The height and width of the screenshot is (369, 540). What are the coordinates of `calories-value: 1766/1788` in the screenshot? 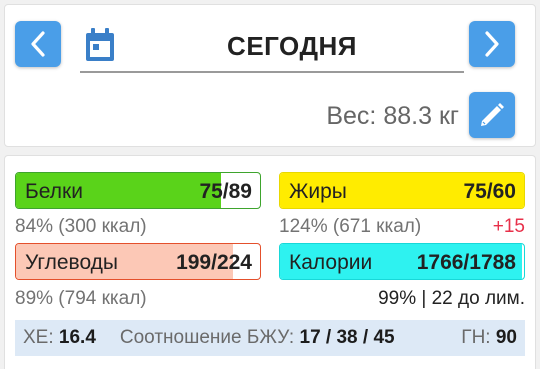 It's located at (466, 262).